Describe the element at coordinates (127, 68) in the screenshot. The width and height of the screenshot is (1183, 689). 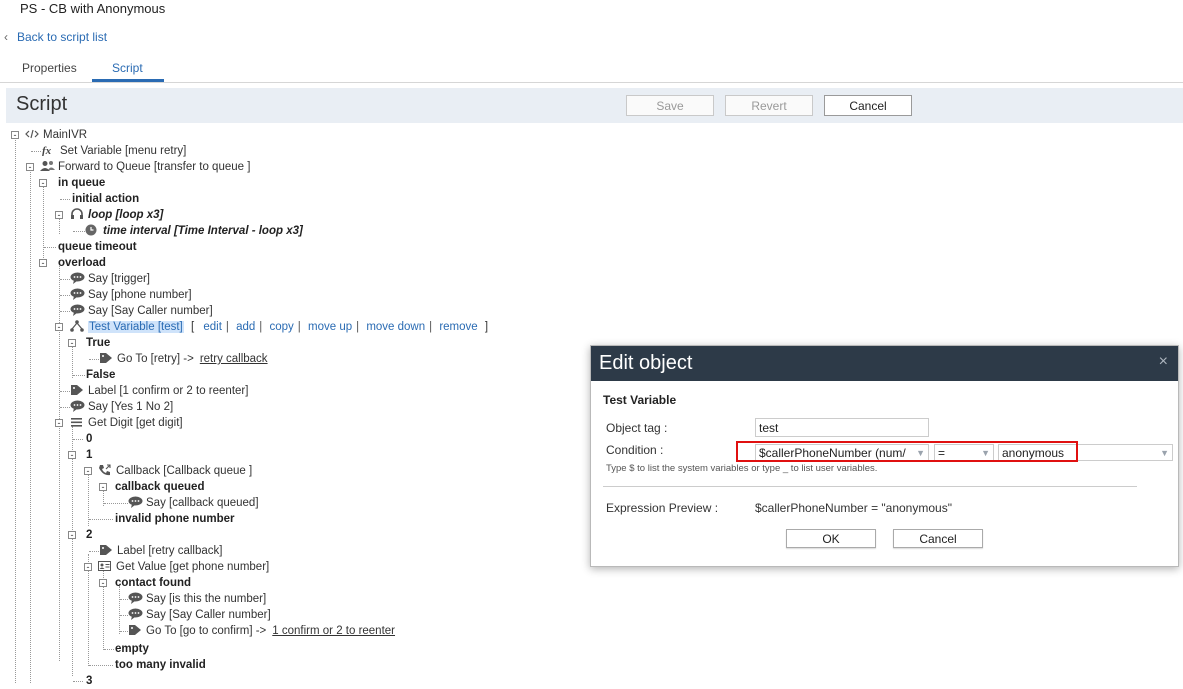
I see `tab-script: Script` at that location.